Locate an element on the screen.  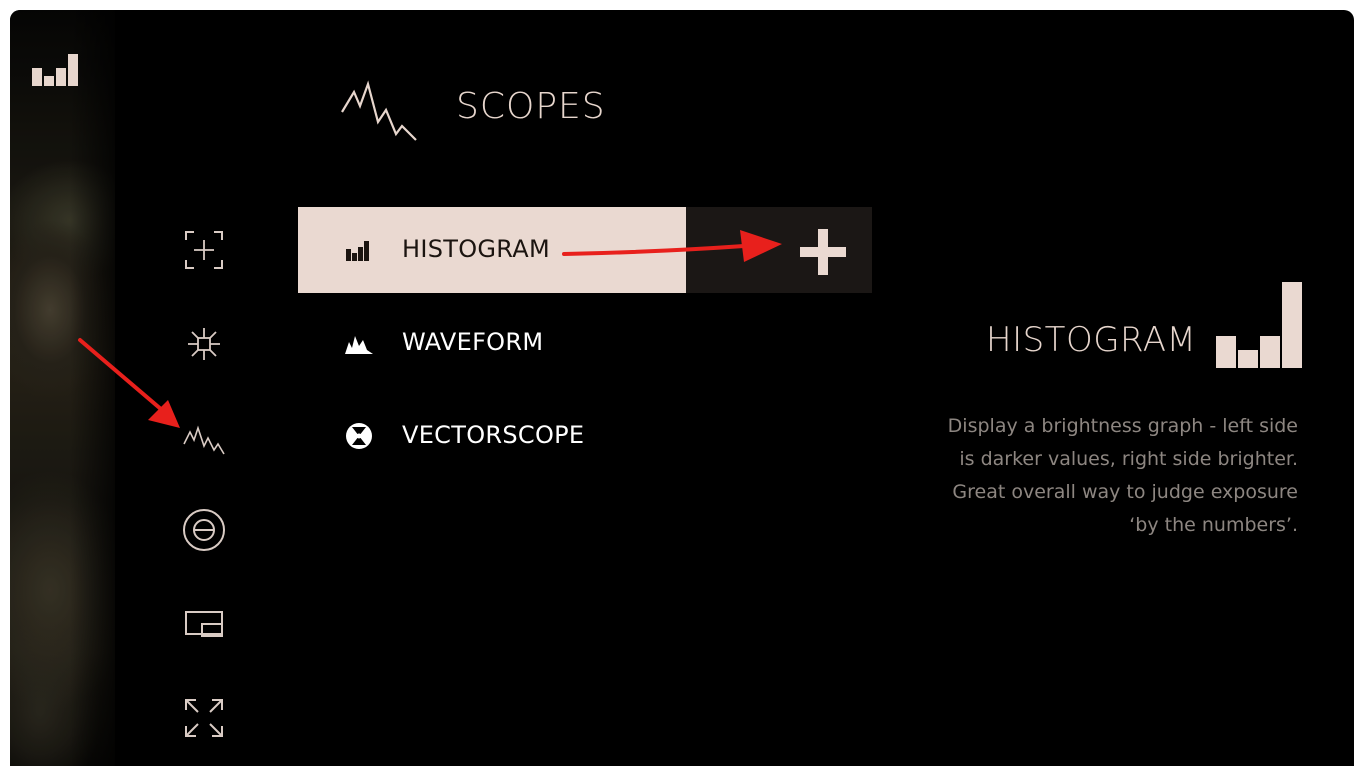
histogram-large-icon is located at coordinates (1259, 325).